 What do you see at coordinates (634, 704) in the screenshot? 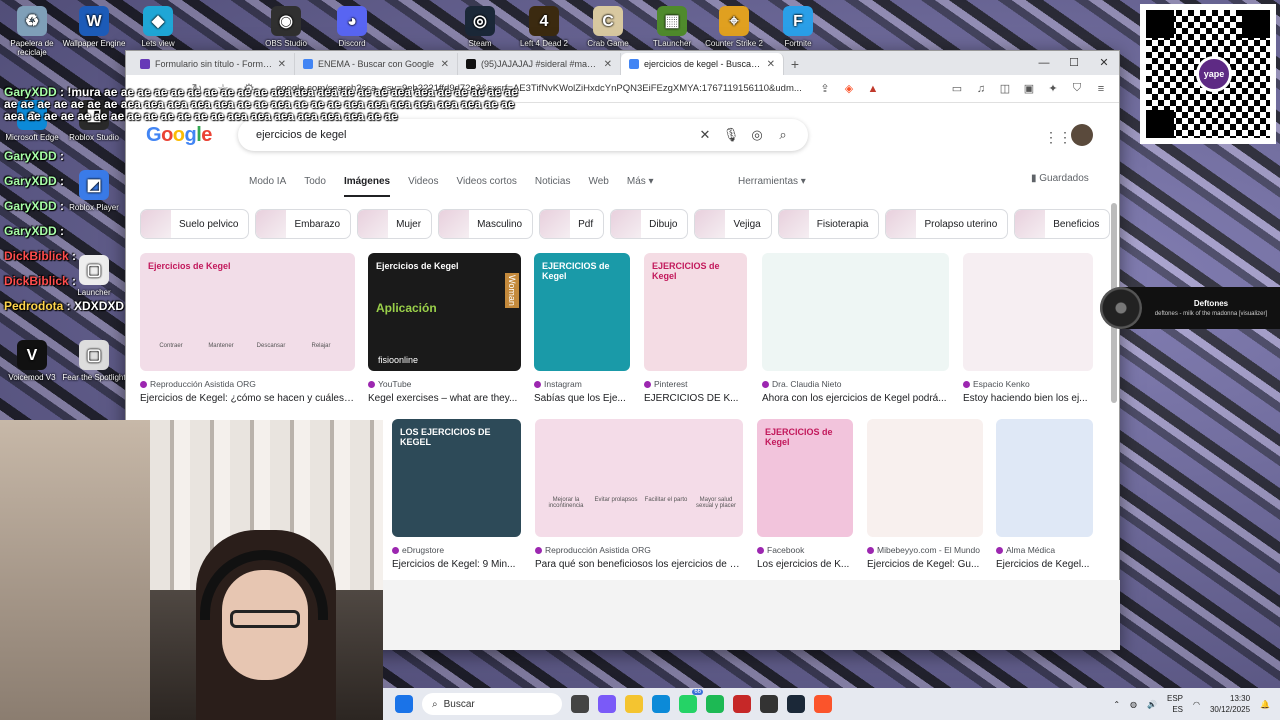
I see `file-explorer-icon` at bounding box center [634, 704].